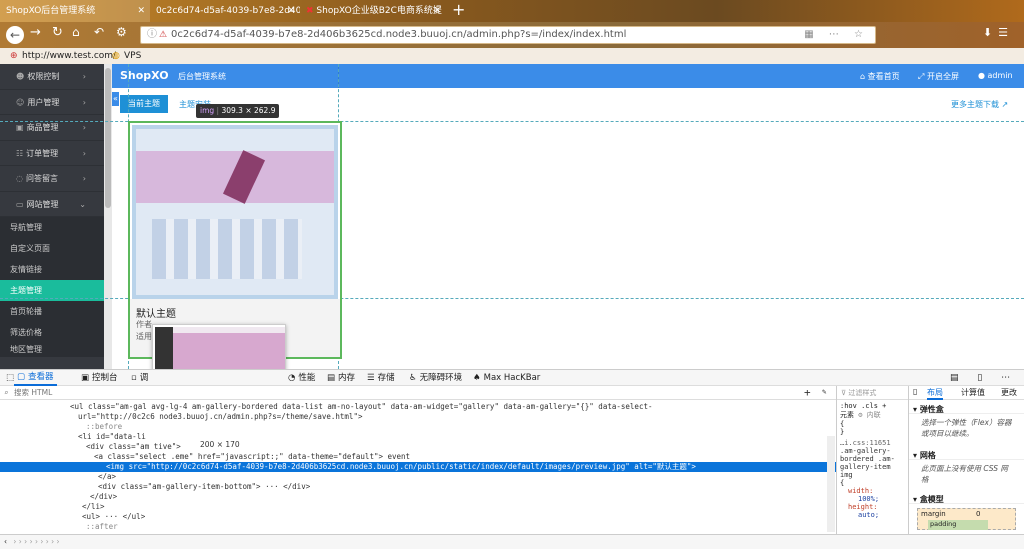  Describe the element at coordinates (132, 56) in the screenshot. I see `bookmark-vps: VPS` at that location.